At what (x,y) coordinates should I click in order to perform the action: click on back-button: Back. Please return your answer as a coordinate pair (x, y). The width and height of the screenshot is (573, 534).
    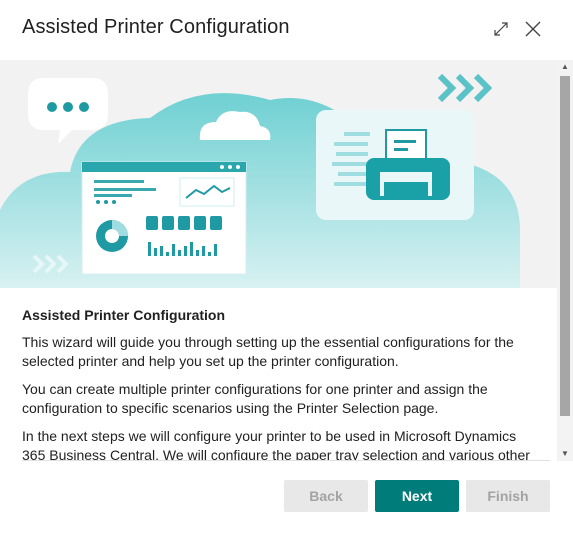
    Looking at the image, I should click on (326, 496).